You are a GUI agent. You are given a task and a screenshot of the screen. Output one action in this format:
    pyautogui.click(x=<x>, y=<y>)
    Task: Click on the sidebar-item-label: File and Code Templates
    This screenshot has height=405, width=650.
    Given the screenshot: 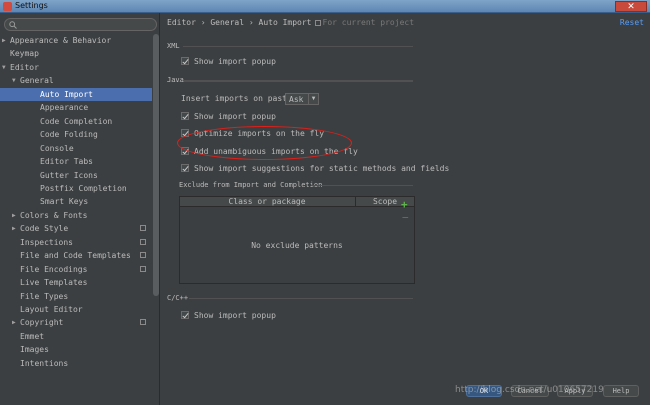 What is the action you would take?
    pyautogui.click(x=75, y=256)
    